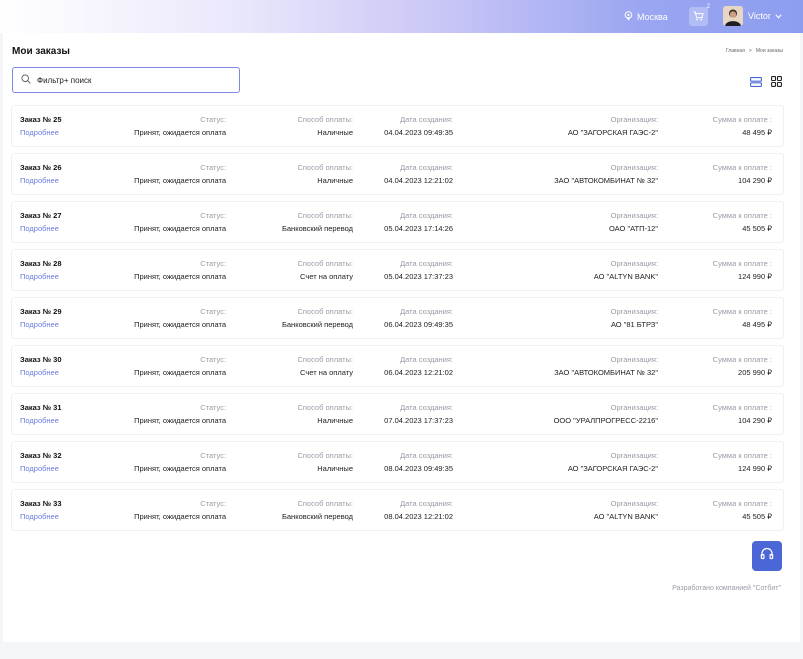  I want to click on order-id-cell: Заказ № 33 Подробнее, so click(40, 510).